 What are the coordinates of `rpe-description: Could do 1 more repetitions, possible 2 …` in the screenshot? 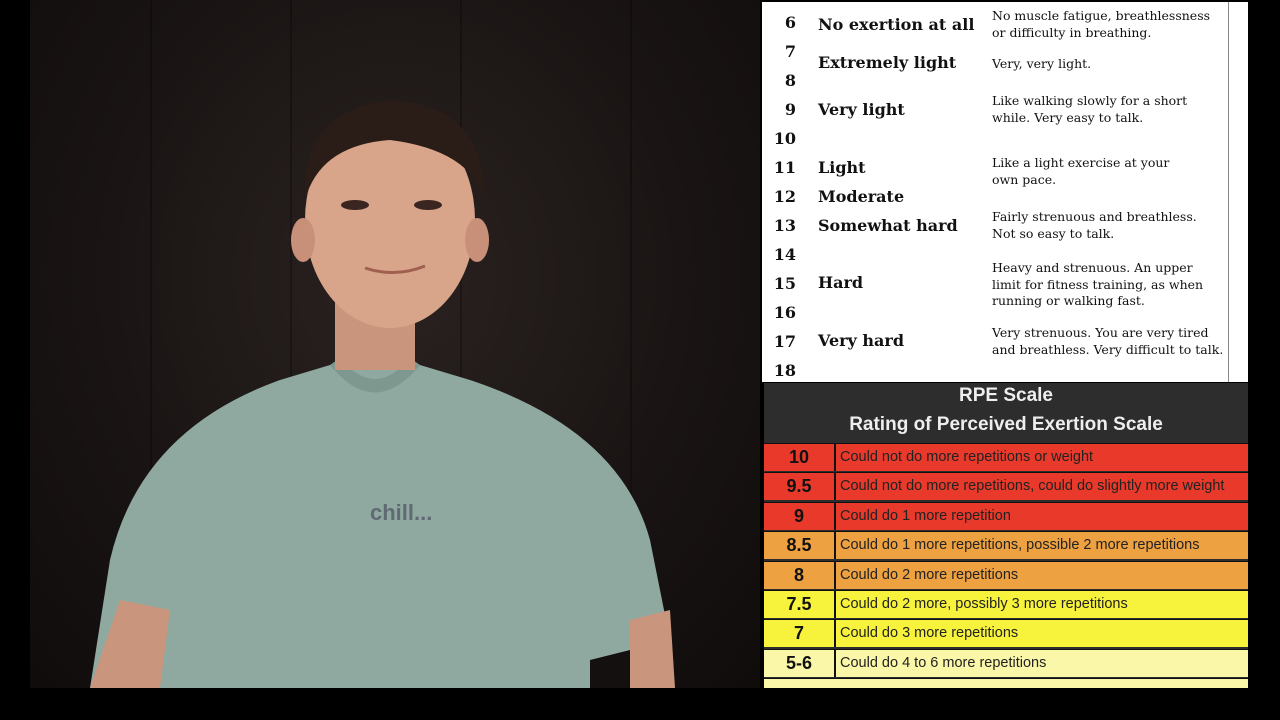 It's located at (1020, 545).